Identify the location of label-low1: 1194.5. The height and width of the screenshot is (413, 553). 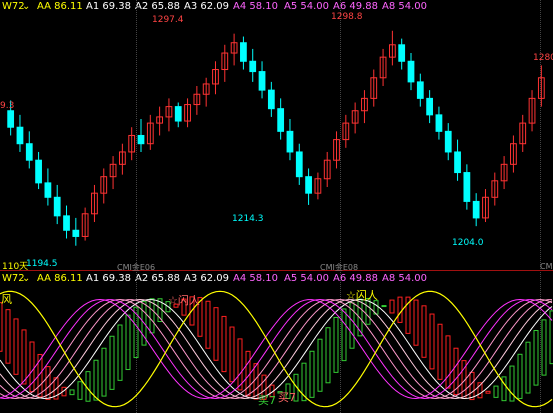
(42, 264).